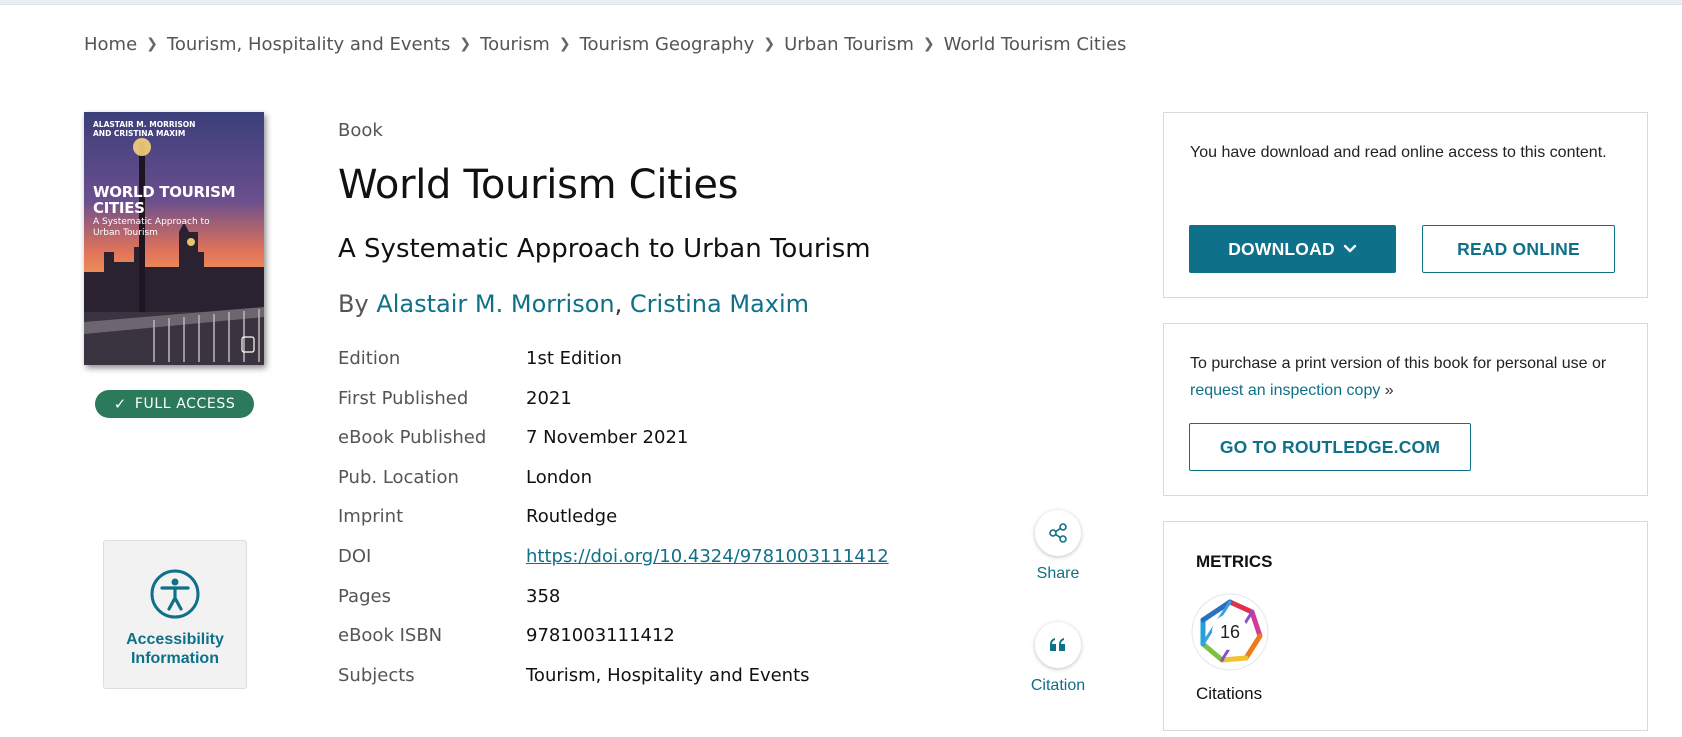 Image resolution: width=1682 pixels, height=737 pixels. I want to click on citation-circle, so click(1058, 645).